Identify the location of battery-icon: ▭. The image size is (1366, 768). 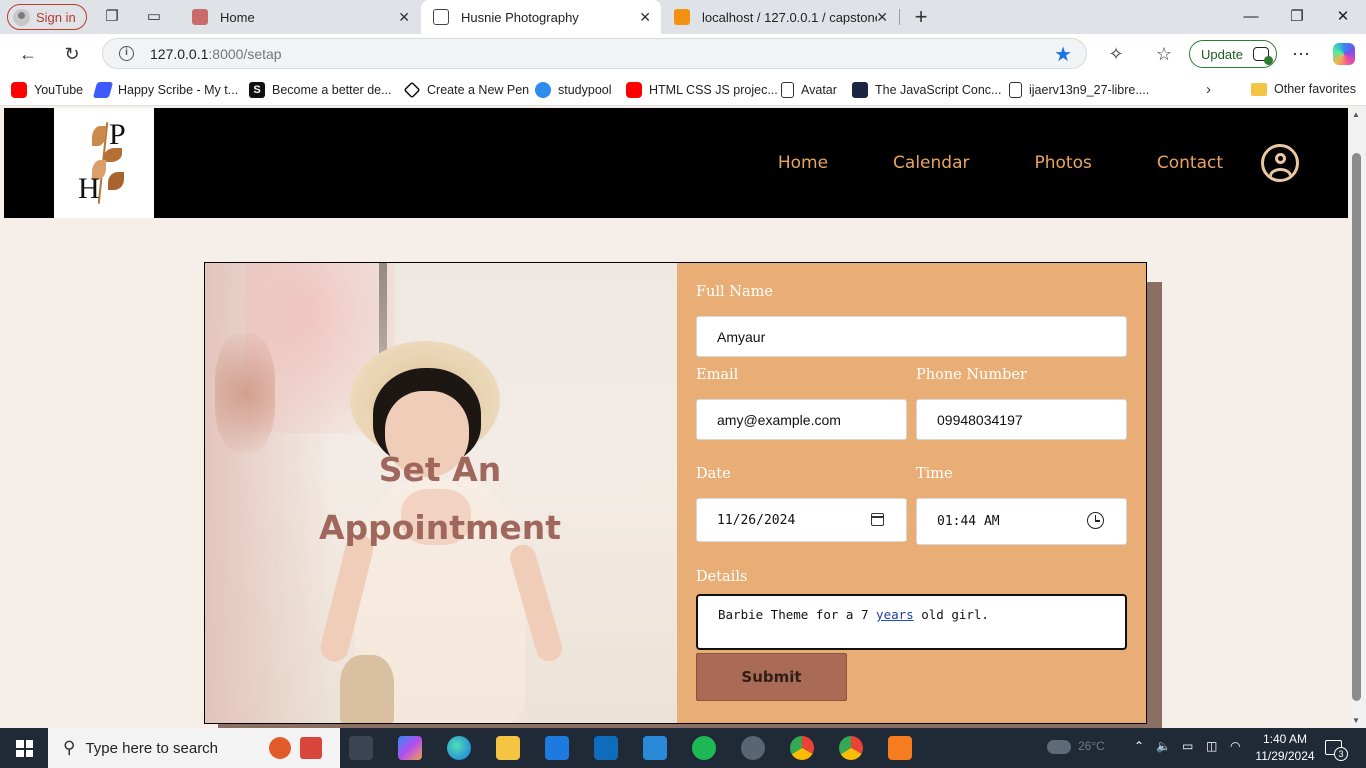
(1187, 746).